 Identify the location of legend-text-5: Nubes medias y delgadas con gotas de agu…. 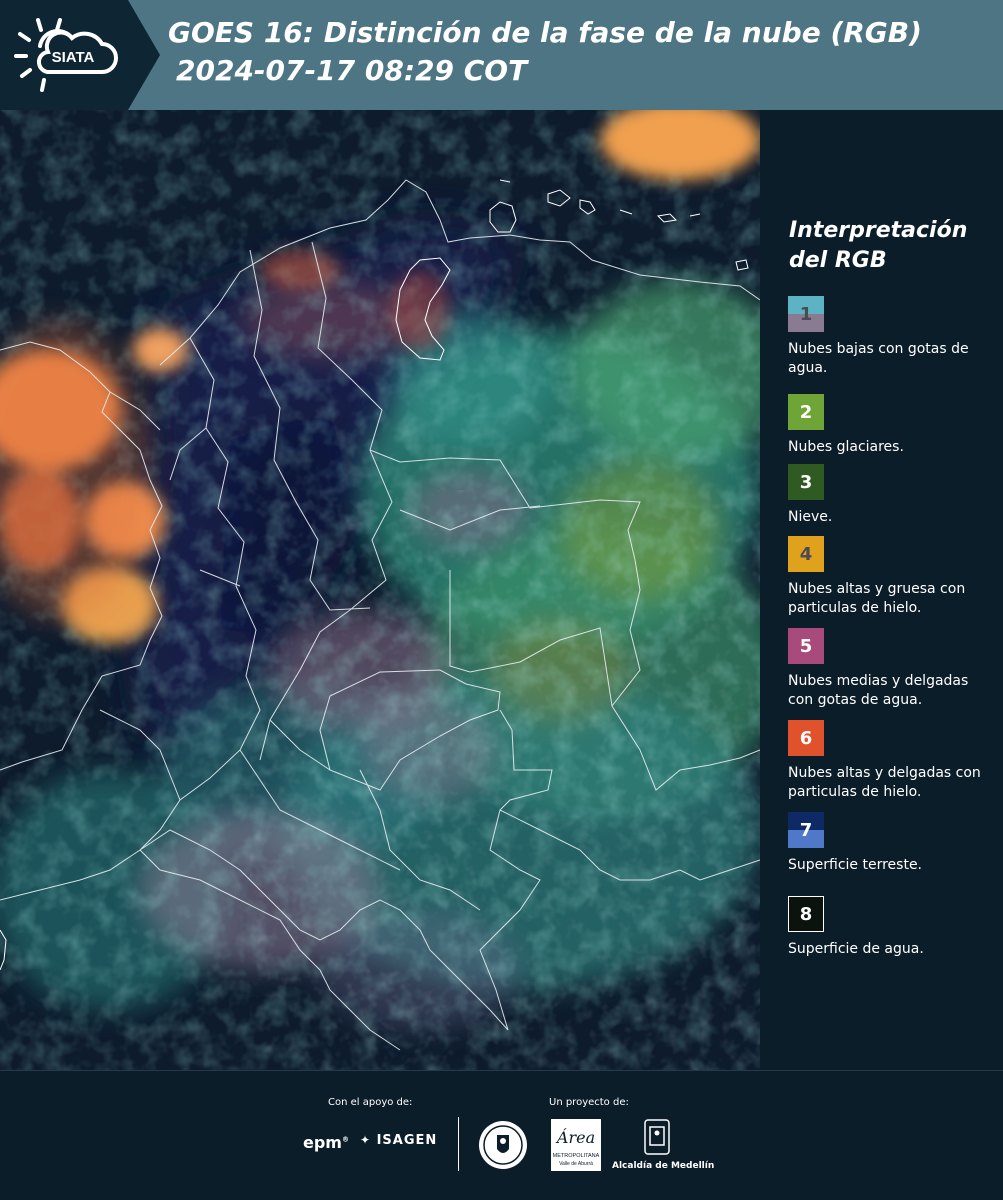
(878, 690).